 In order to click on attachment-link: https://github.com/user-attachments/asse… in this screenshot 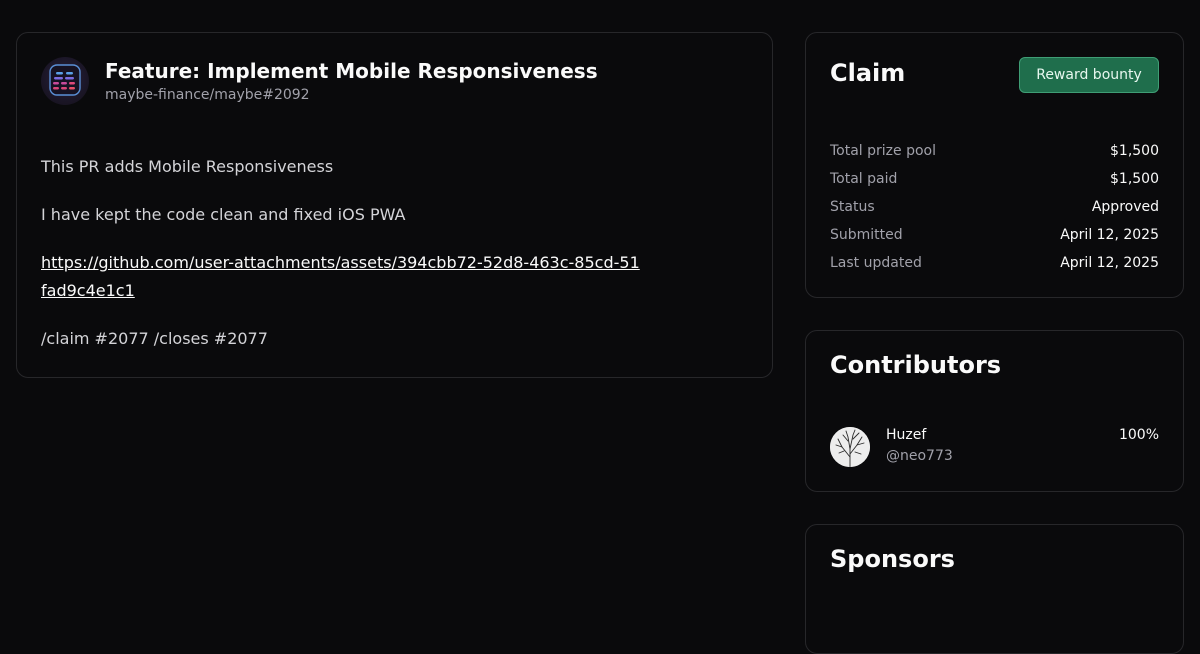, I will do `click(340, 276)`.